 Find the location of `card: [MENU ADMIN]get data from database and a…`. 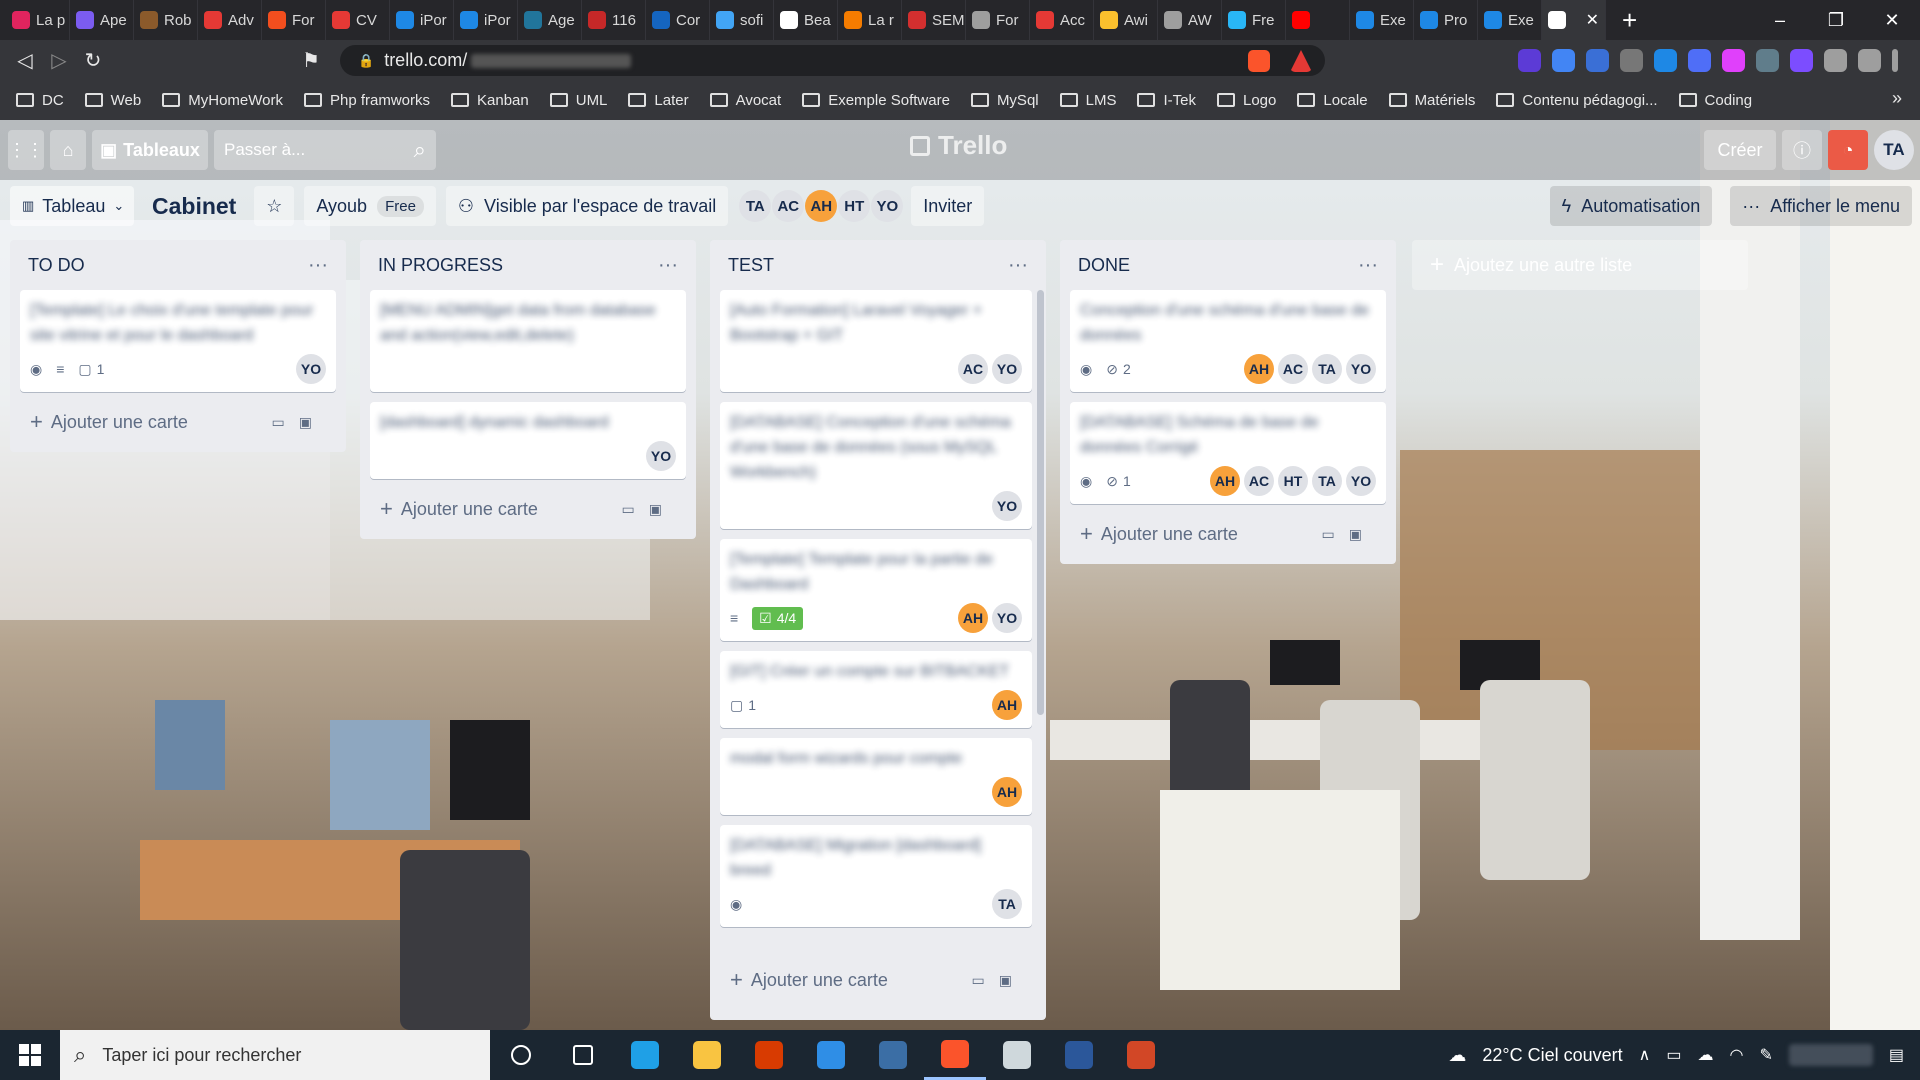

card: [MENU ADMIN]get data from database and a… is located at coordinates (528, 341).